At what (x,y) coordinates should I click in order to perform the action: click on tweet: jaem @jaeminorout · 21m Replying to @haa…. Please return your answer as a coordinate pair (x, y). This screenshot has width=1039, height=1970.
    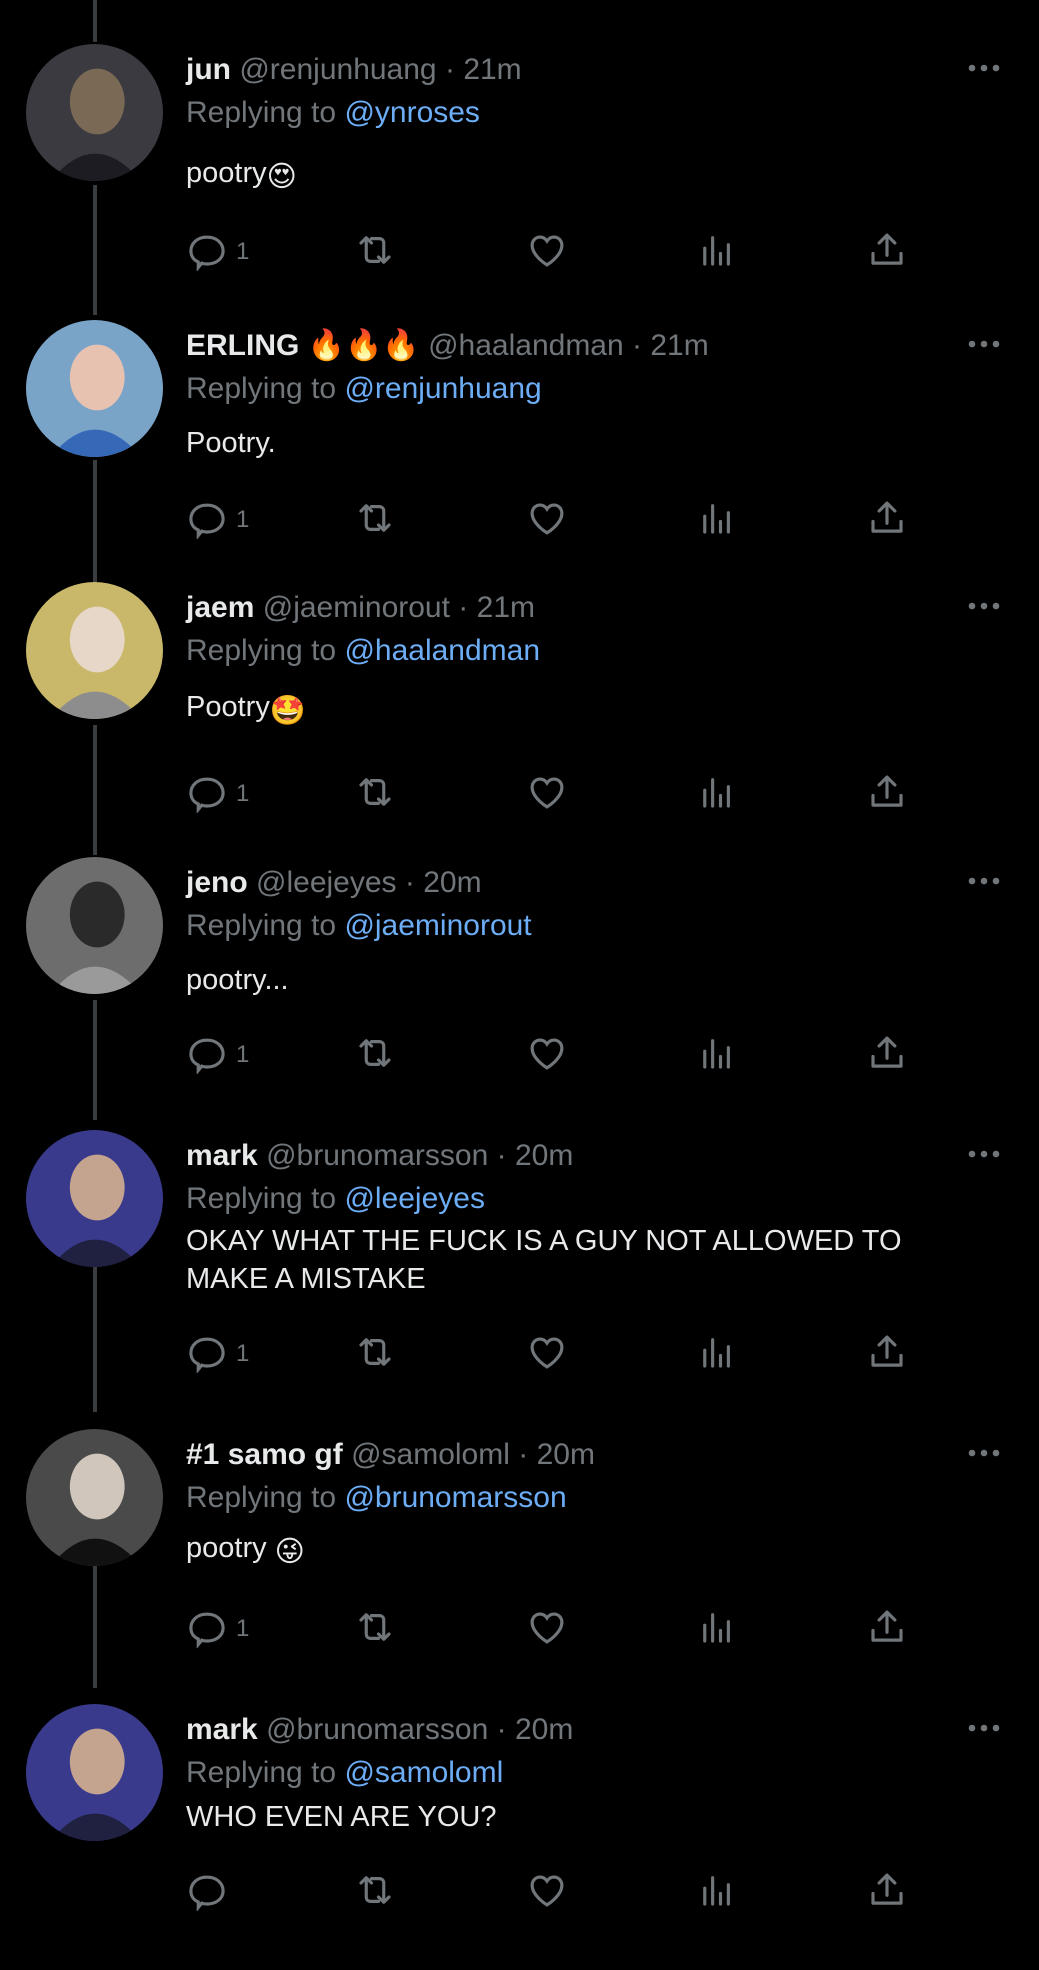
    Looking at the image, I should click on (519, 715).